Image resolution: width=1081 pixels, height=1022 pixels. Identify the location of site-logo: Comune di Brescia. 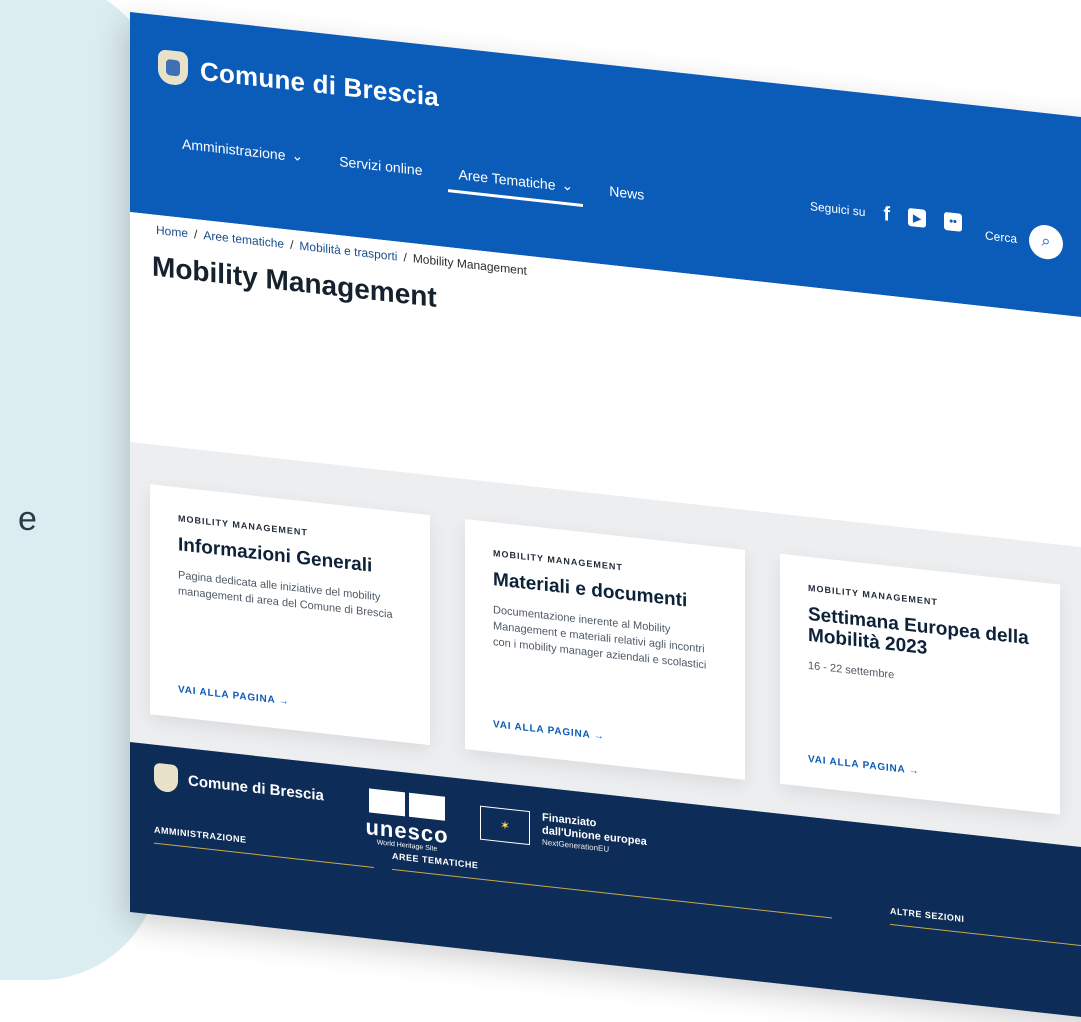
(298, 81).